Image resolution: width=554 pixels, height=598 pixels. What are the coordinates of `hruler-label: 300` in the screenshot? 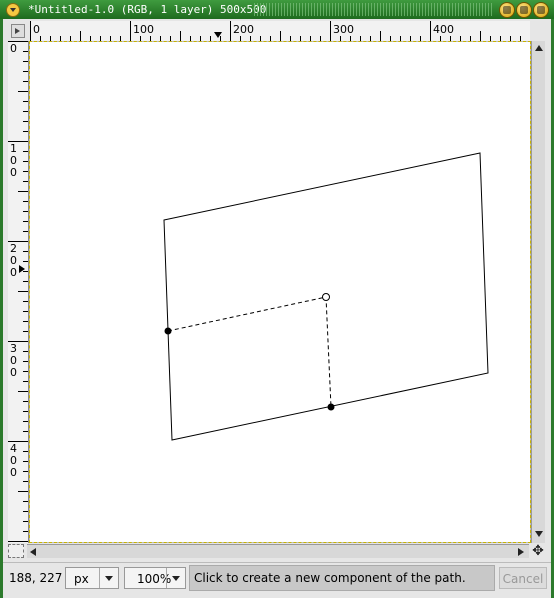 It's located at (343, 29).